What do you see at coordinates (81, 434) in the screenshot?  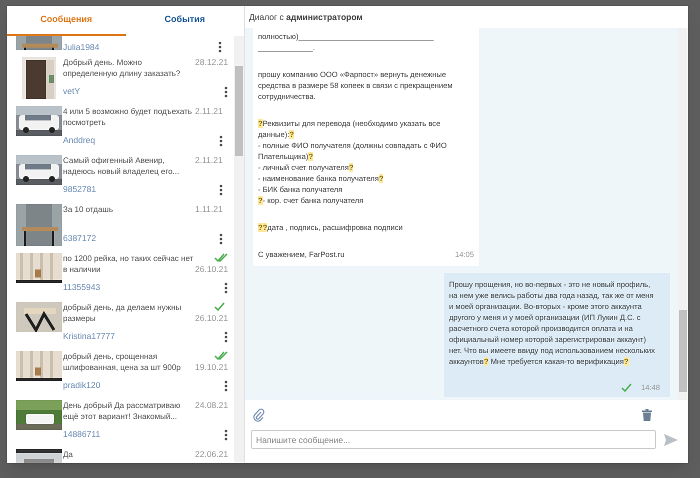 I see `username: 14886711` at bounding box center [81, 434].